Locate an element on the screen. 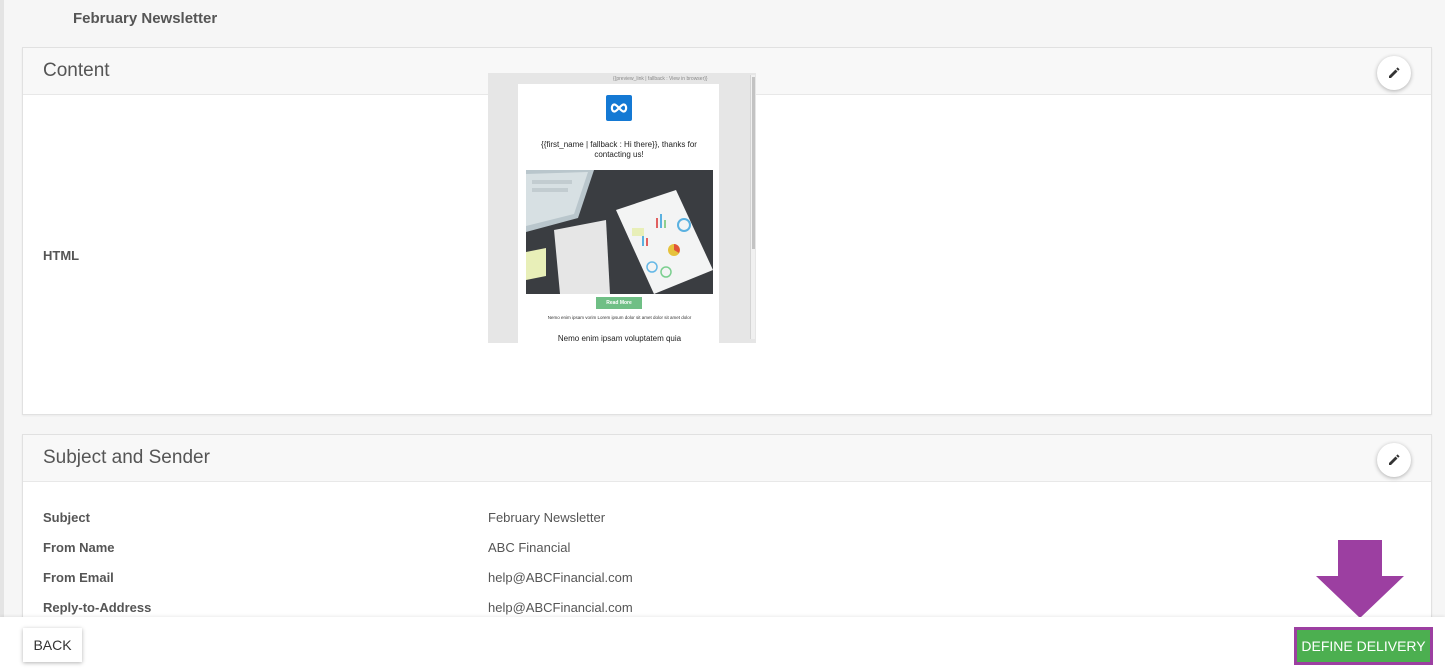 This screenshot has height=669, width=1445. subject-value: February Newsletter is located at coordinates (547, 517).